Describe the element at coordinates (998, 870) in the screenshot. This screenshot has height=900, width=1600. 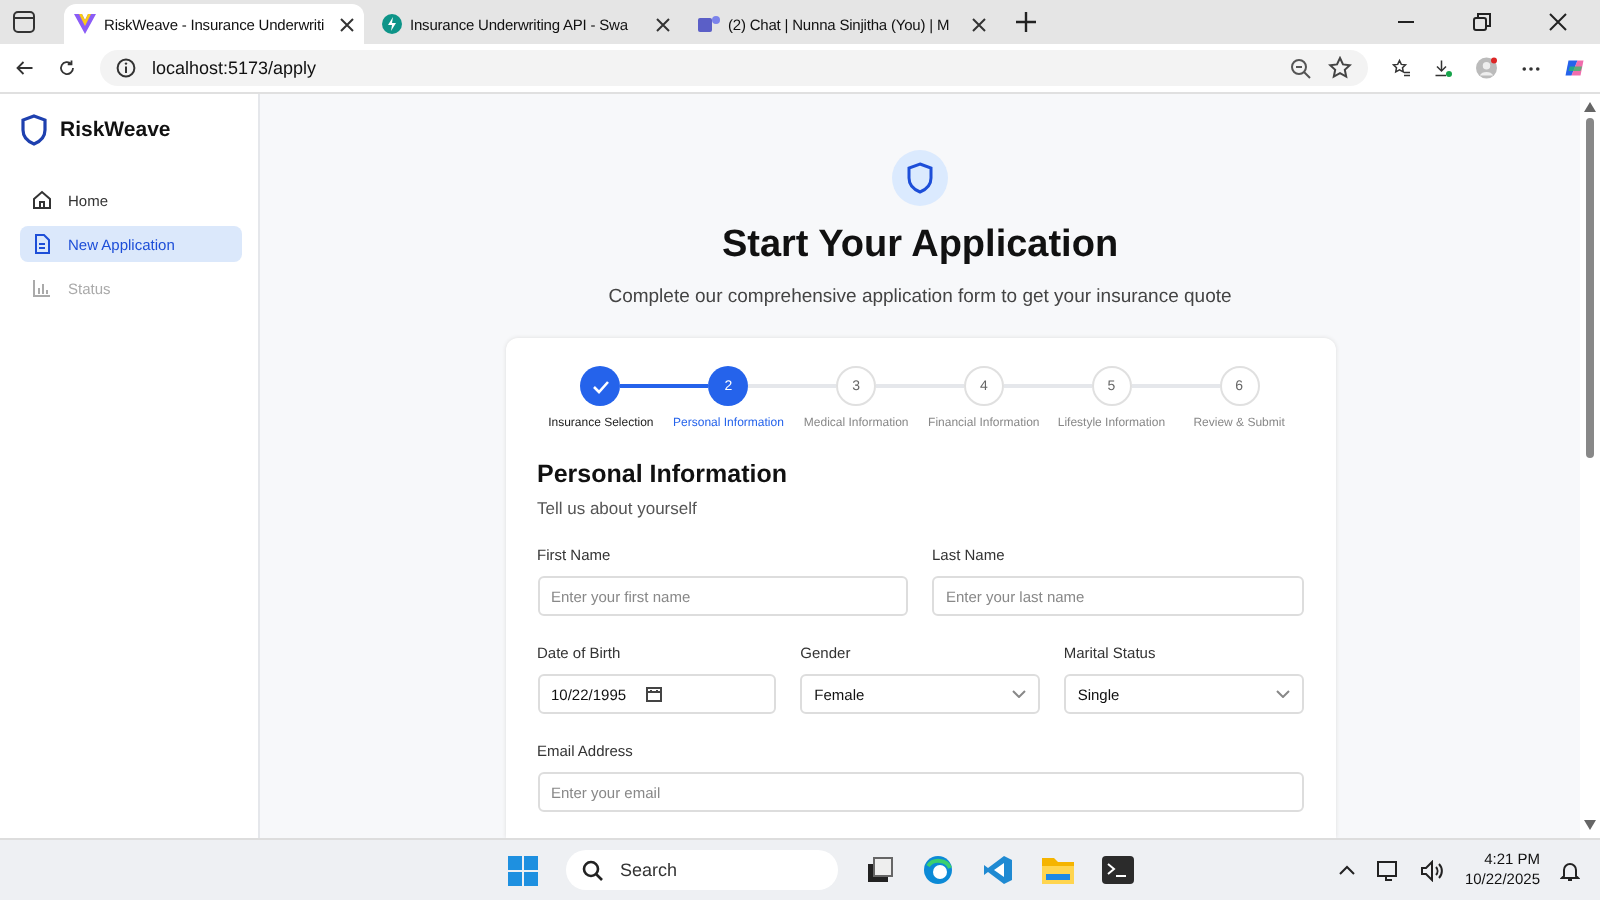
I see `code-editor-icon` at that location.